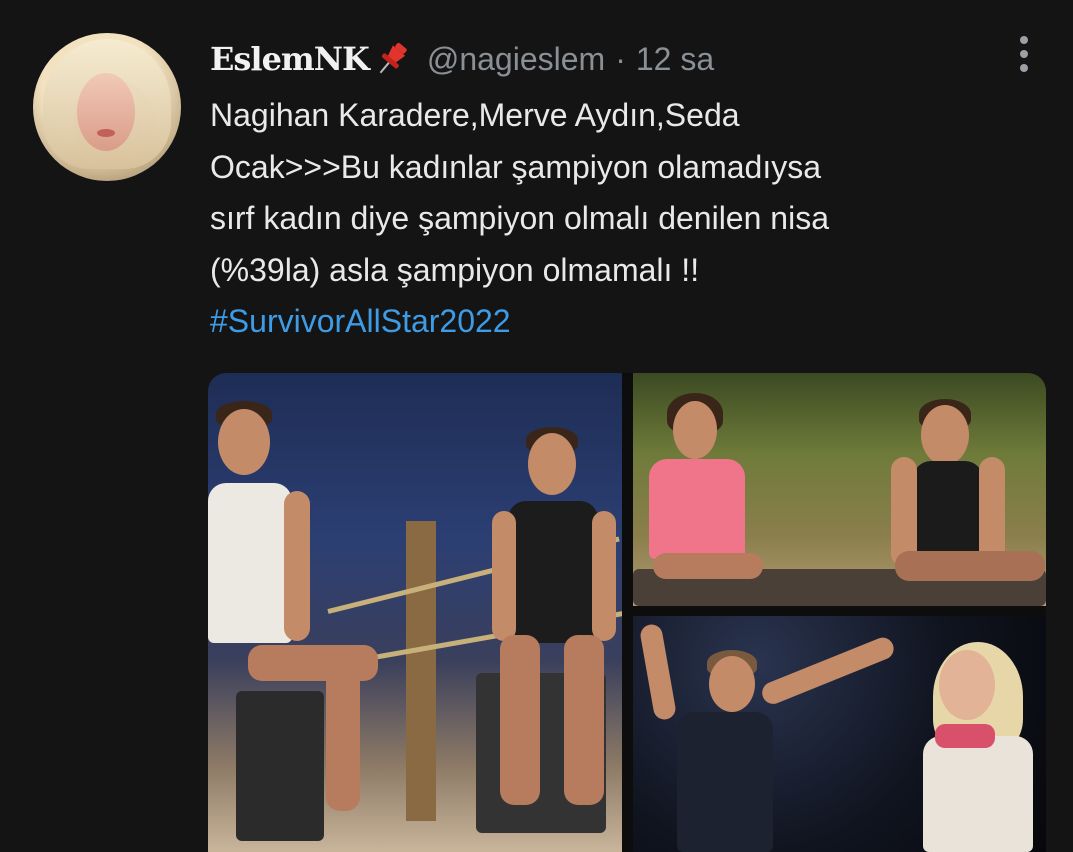 This screenshot has height=852, width=1073. Describe the element at coordinates (675, 59) in the screenshot. I see `timestamp: 12 sa` at that location.